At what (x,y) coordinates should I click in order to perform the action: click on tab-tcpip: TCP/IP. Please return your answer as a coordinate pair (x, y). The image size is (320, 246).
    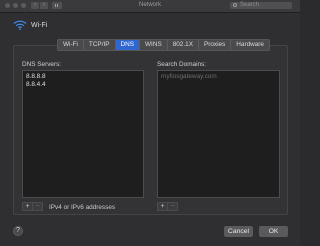
    Looking at the image, I should click on (100, 45).